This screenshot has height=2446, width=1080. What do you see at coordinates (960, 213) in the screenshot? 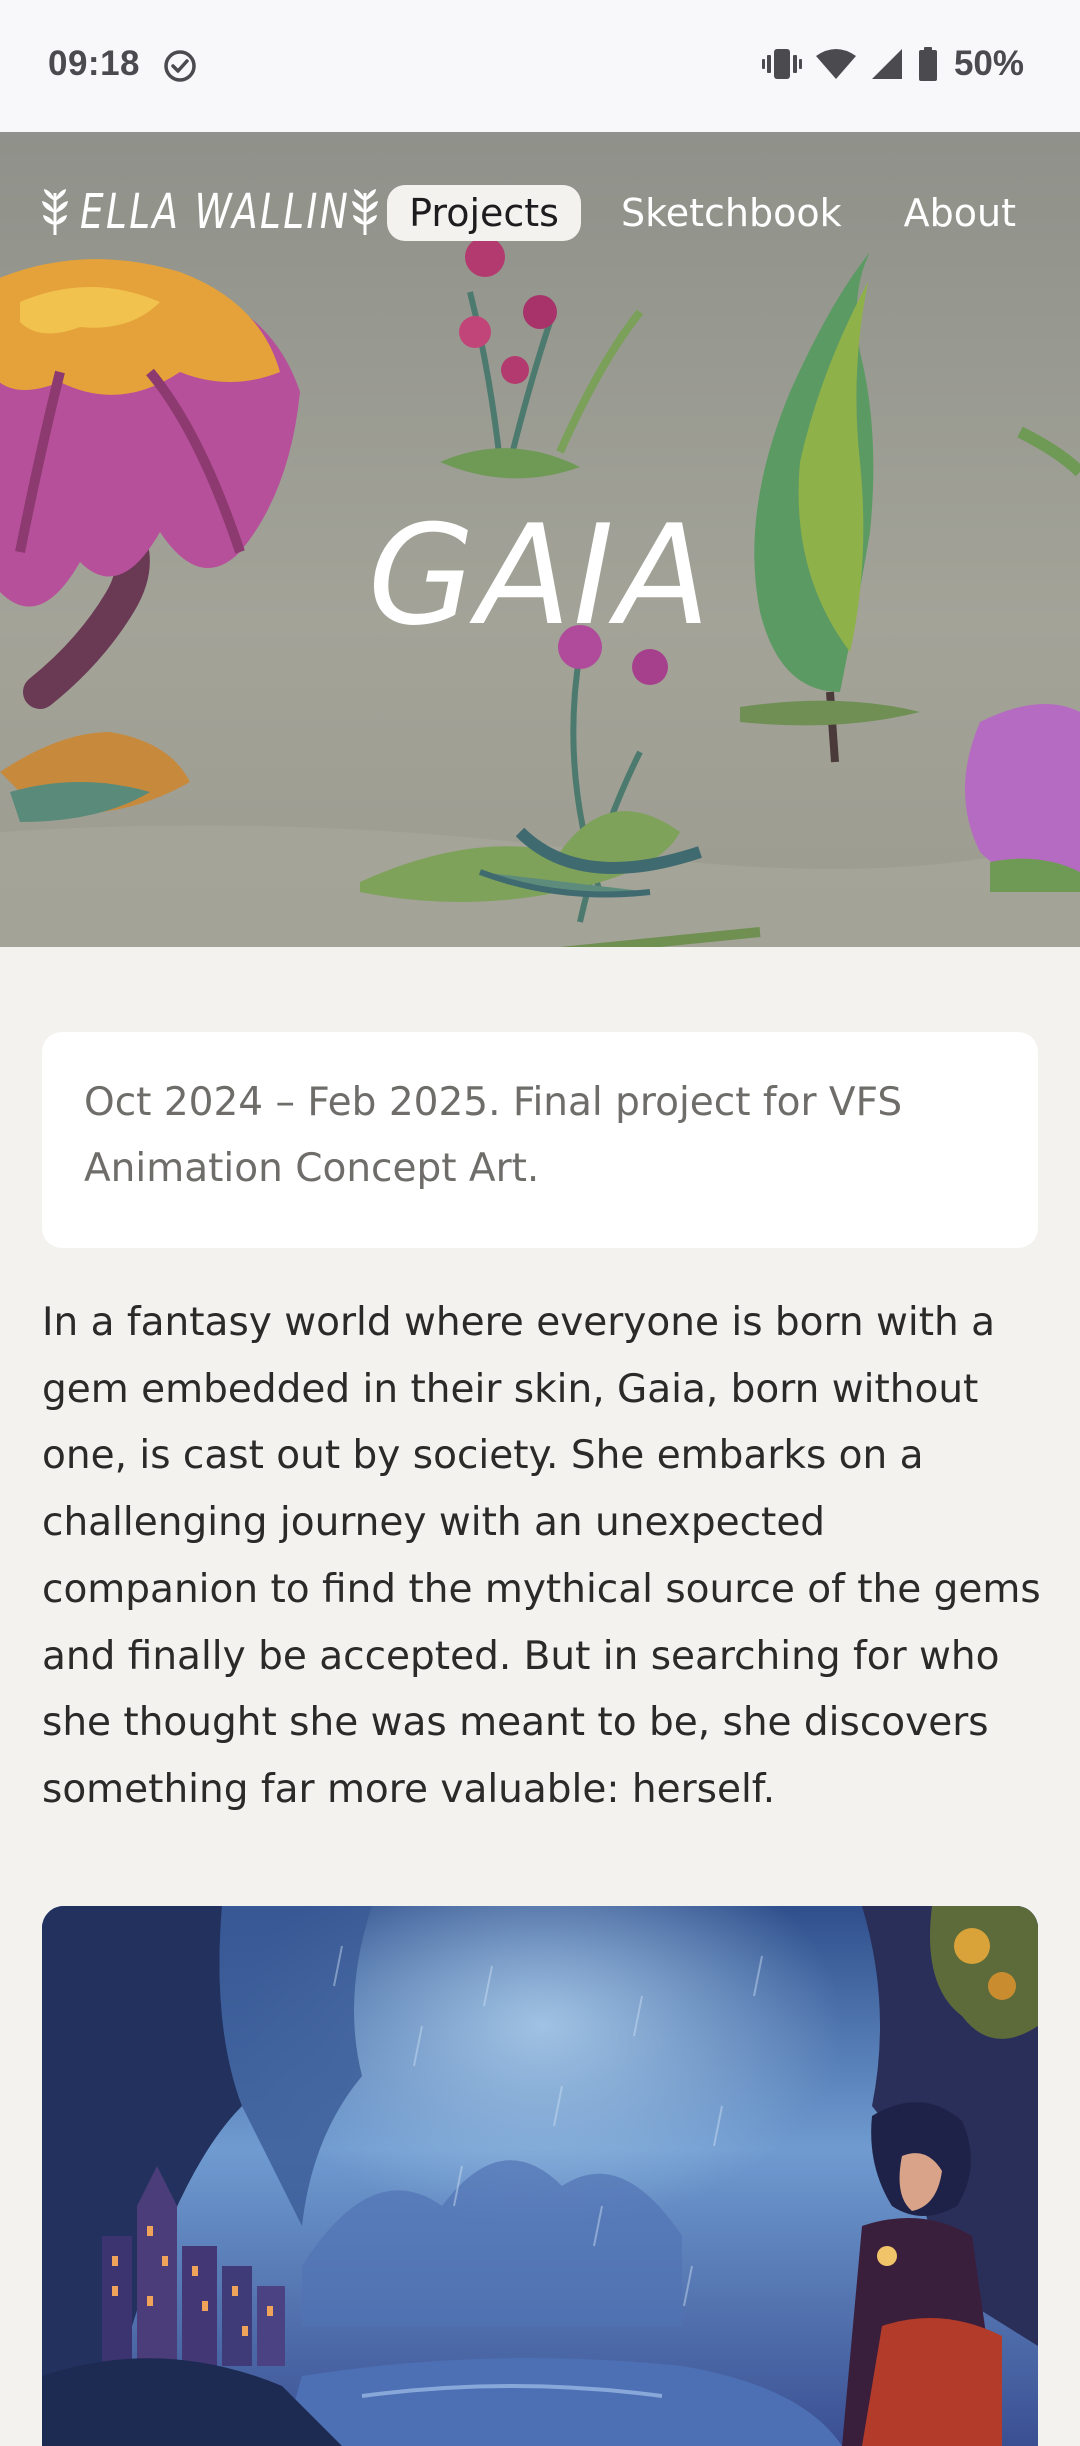
I see `nav-link-about: About` at bounding box center [960, 213].